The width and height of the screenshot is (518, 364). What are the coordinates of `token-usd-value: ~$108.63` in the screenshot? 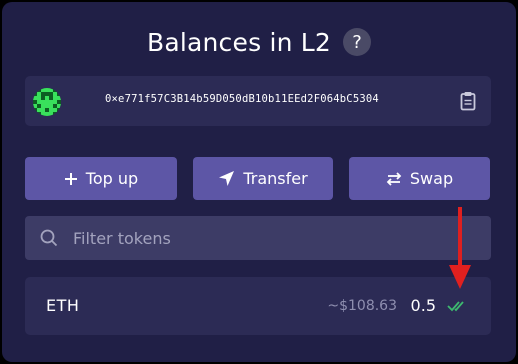 It's located at (362, 306).